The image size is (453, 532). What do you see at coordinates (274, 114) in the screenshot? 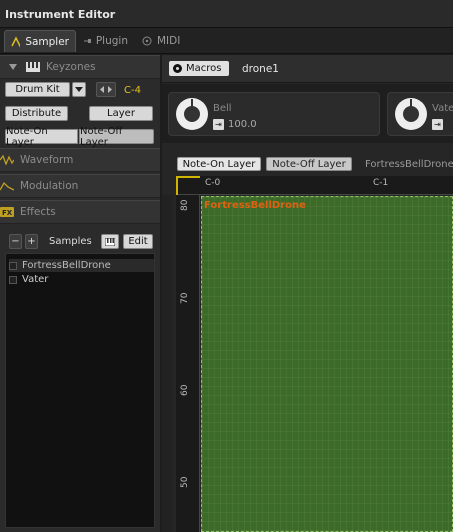
I see `macro-slot: Bell ⇥ 100.0` at bounding box center [274, 114].